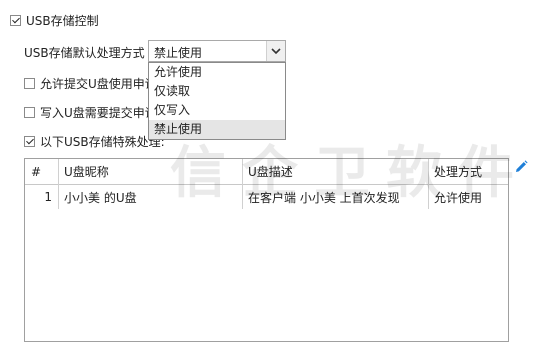 This screenshot has width=540, height=352. What do you see at coordinates (217, 91) in the screenshot?
I see `dropdown-option-read-only: 仅读取` at bounding box center [217, 91].